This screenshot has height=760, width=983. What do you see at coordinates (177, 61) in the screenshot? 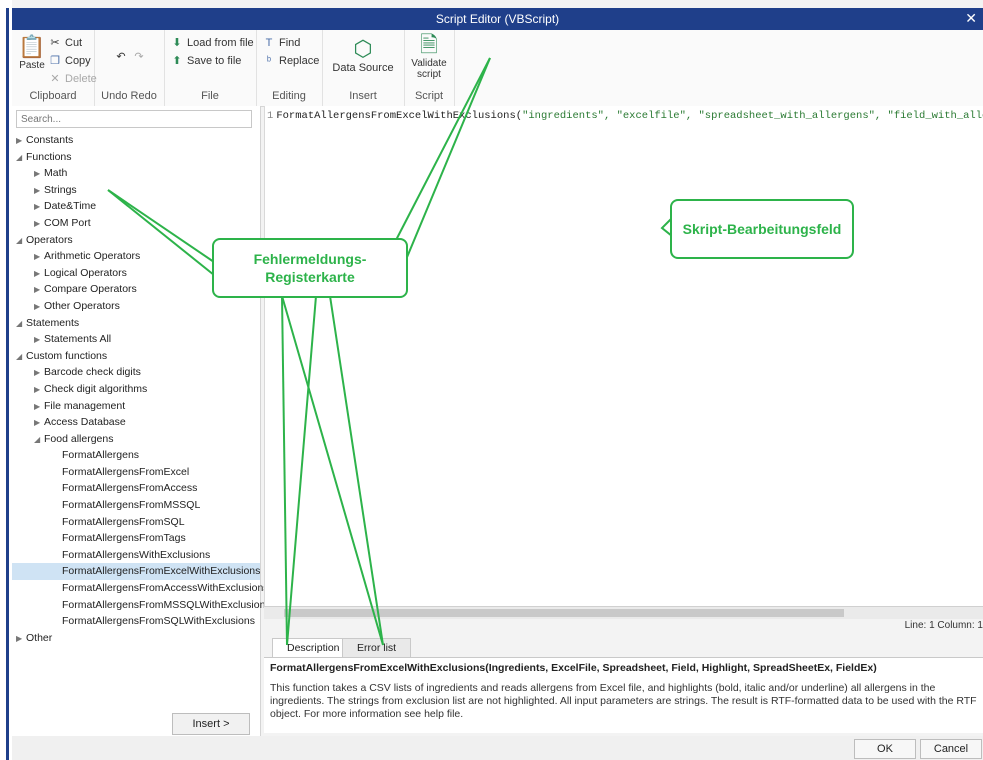
I see `save-file-icon: ⬆` at bounding box center [177, 61].